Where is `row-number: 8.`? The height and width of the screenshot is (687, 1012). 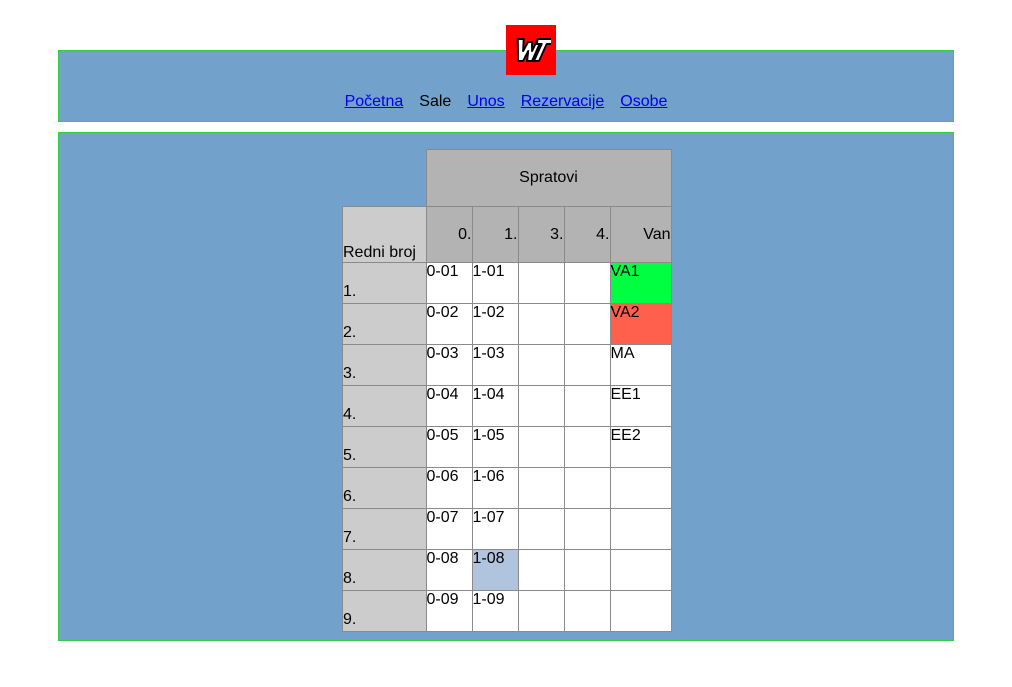 row-number: 8. is located at coordinates (384, 570).